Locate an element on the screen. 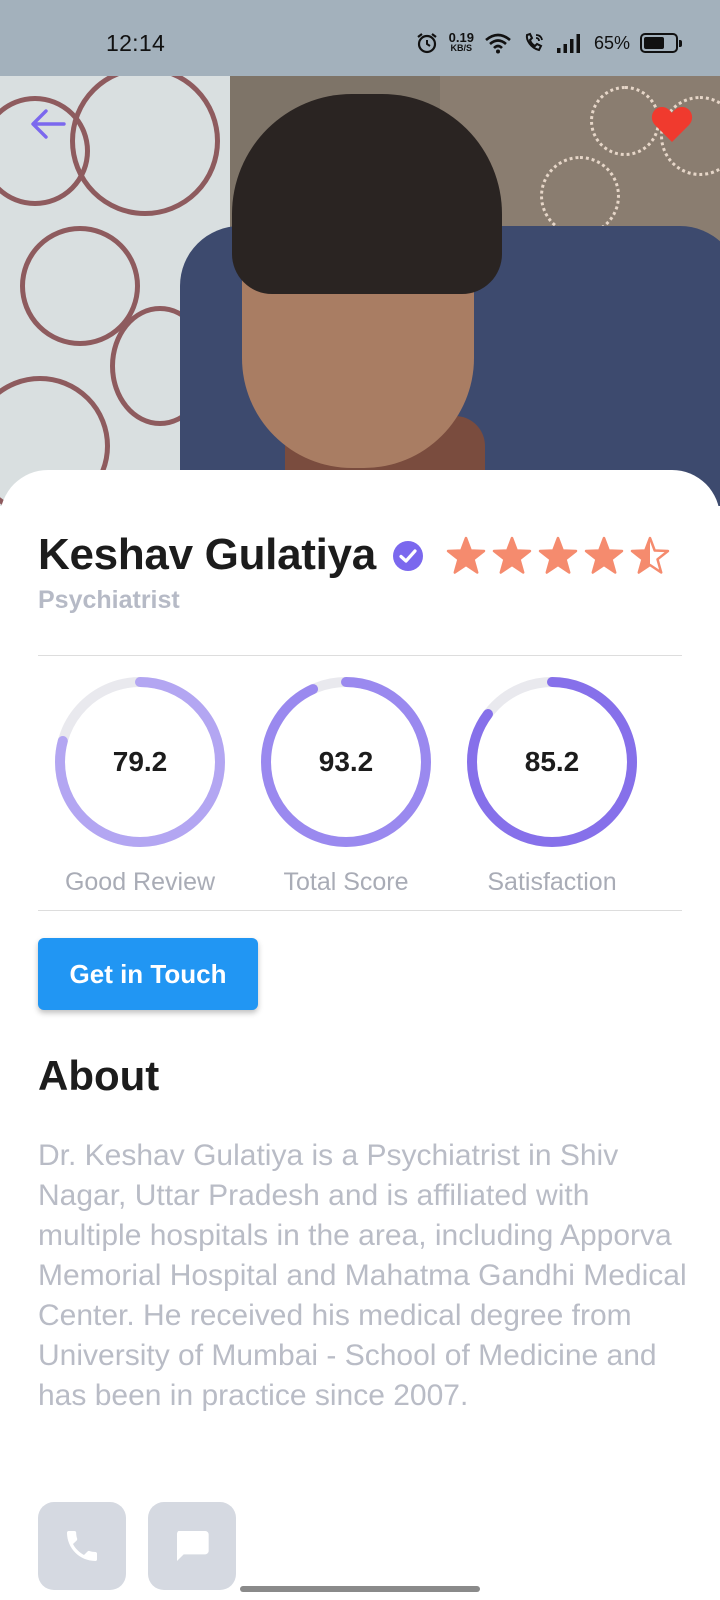 The image size is (720, 1600). metric-good-review: 79.2 Good Review is located at coordinates (140, 784).